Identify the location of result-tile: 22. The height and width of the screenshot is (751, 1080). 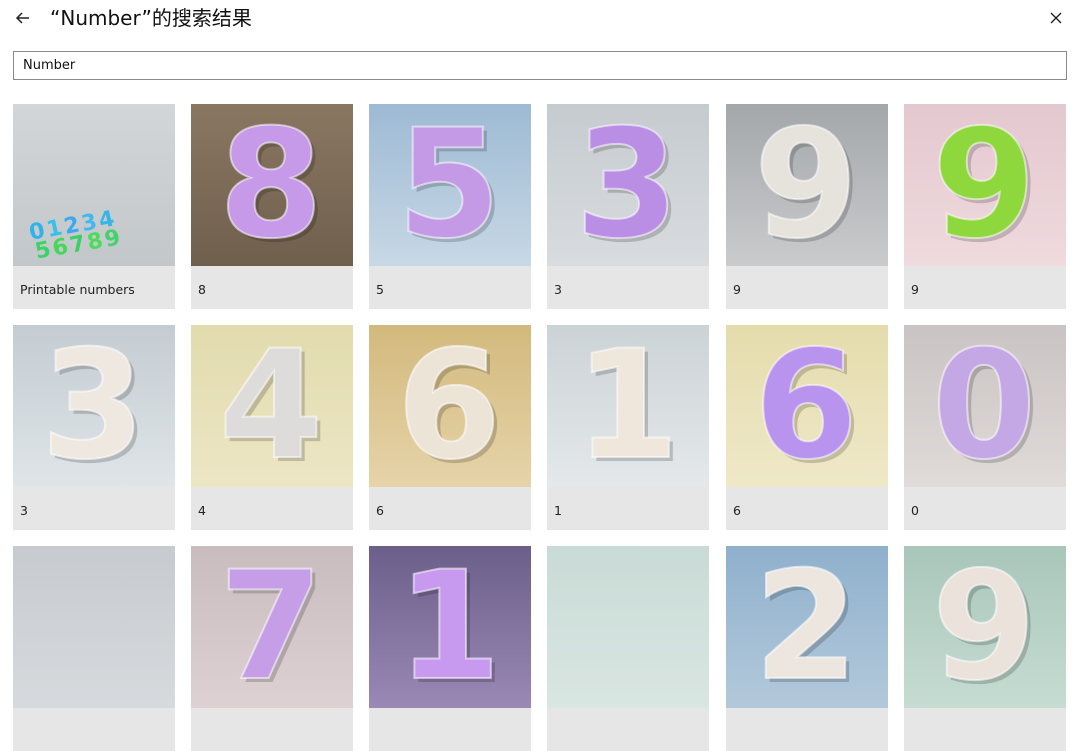
(807, 648).